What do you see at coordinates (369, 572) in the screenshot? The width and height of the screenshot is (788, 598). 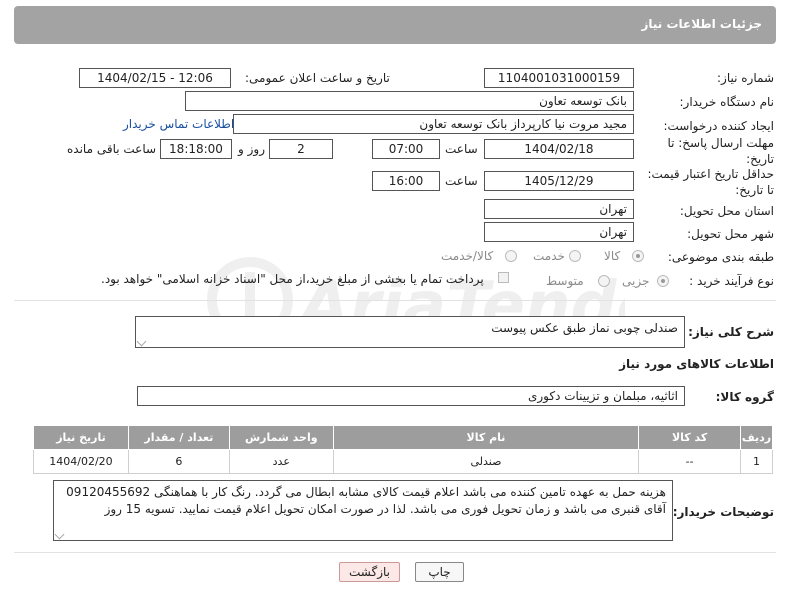 I see `back-button: بازگشت` at bounding box center [369, 572].